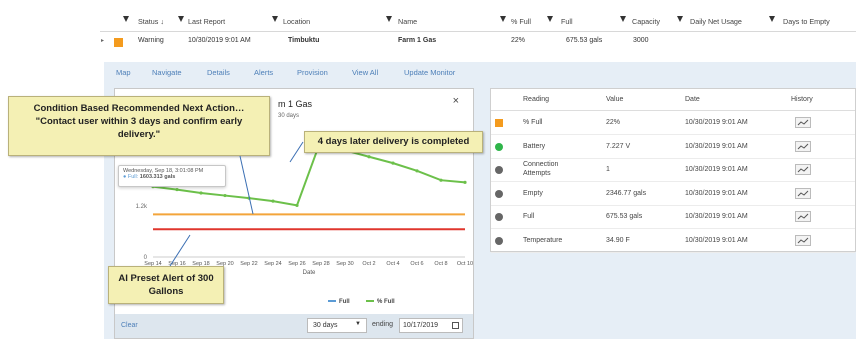 The width and height of the screenshot is (856, 339). Describe the element at coordinates (455, 325) in the screenshot. I see `calendar-icon` at that location.